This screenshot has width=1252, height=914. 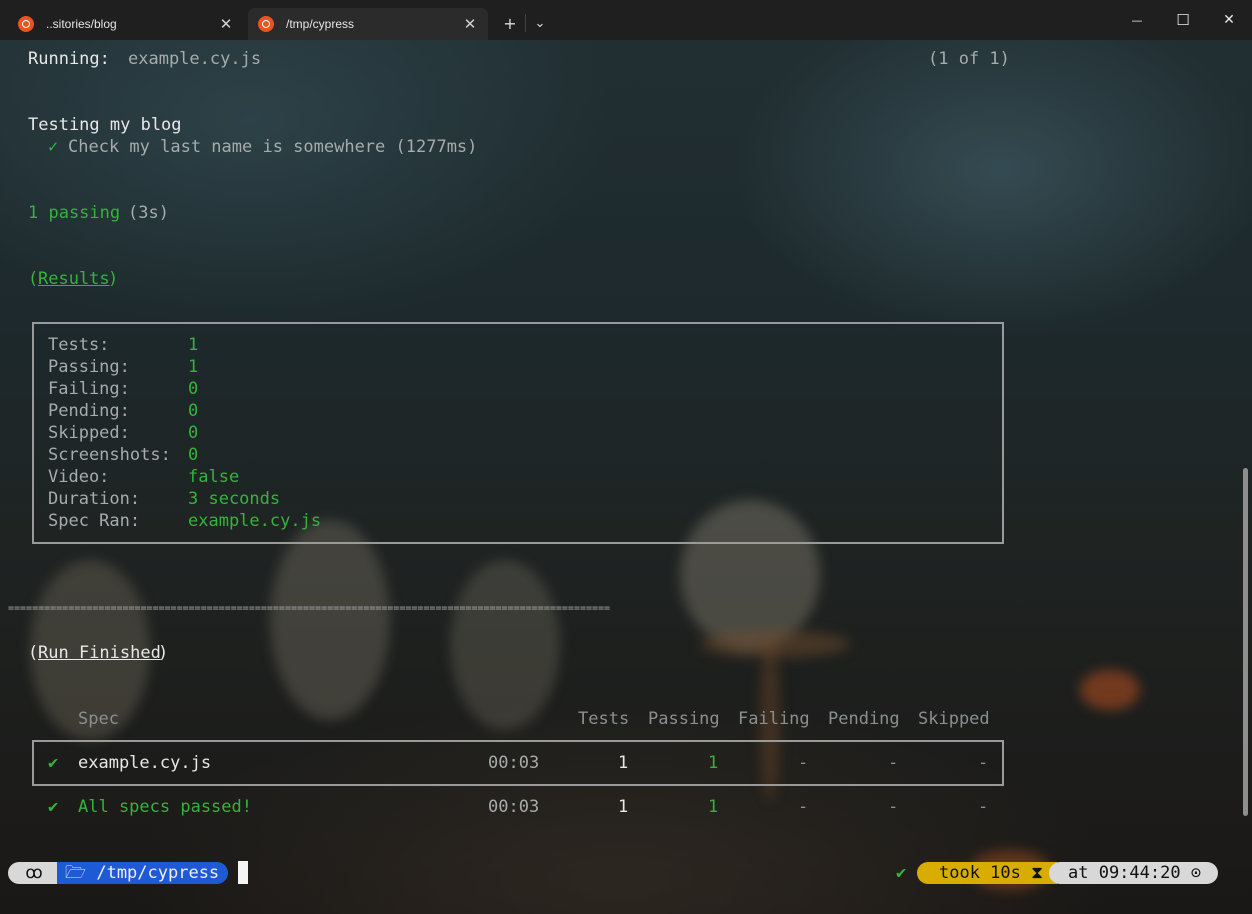 I want to click on run-paren-close: ), so click(x=163, y=653).